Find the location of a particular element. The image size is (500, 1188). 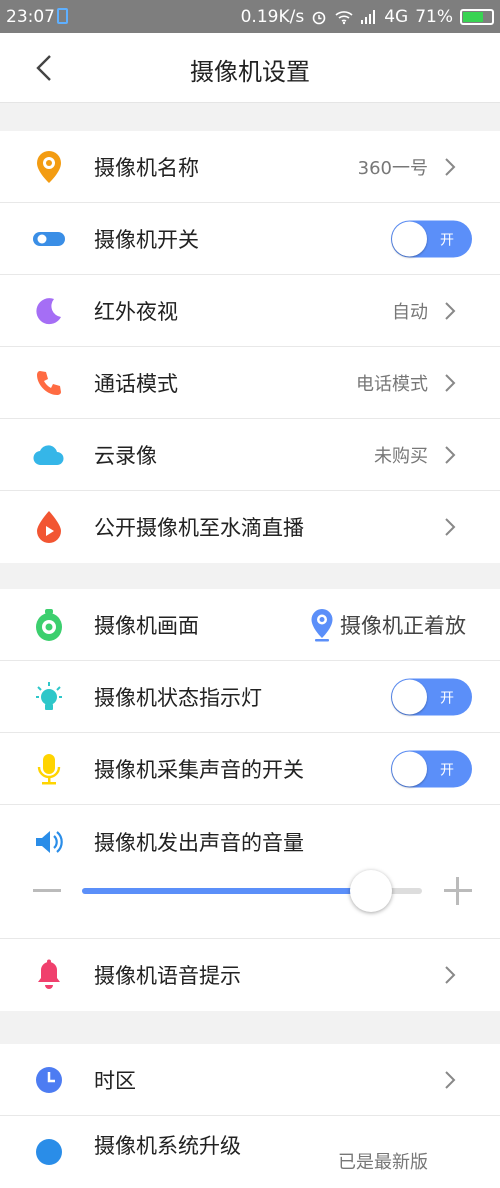

camera-lens-icon is located at coordinates (49, 625).